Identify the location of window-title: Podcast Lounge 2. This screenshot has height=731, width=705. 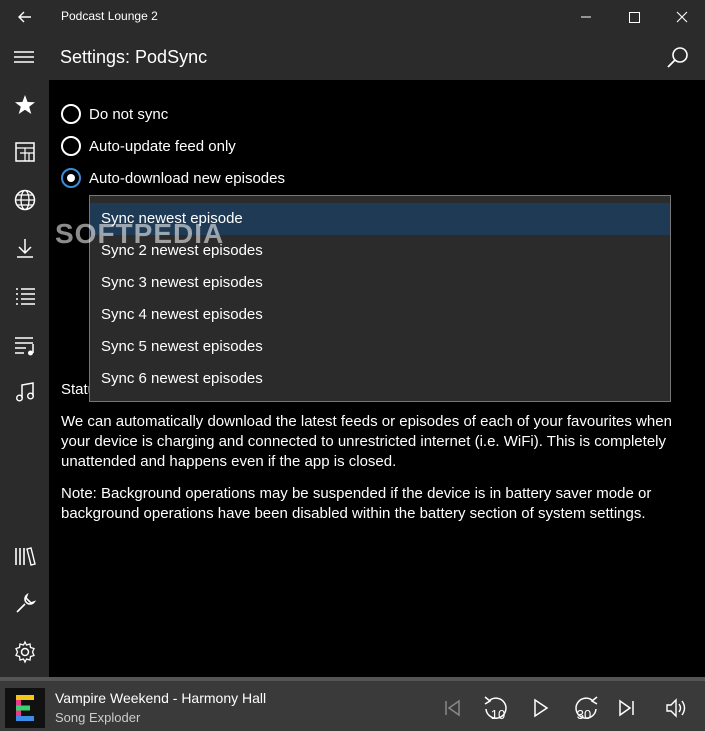
(109, 16).